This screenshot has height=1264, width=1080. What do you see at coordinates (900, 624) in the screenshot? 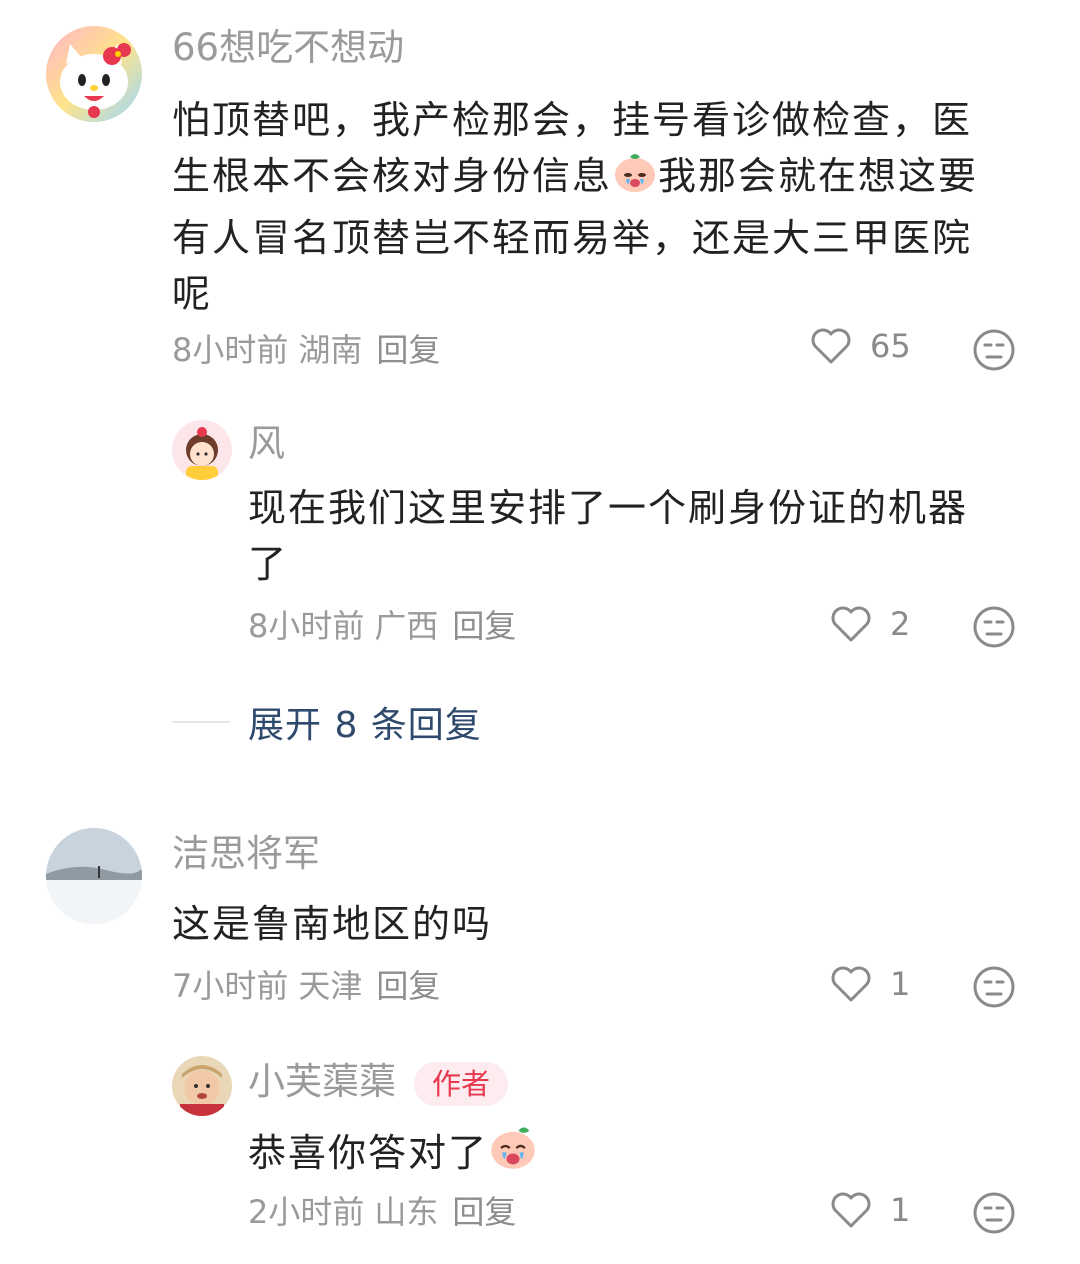
I see `like-count: 2` at bounding box center [900, 624].